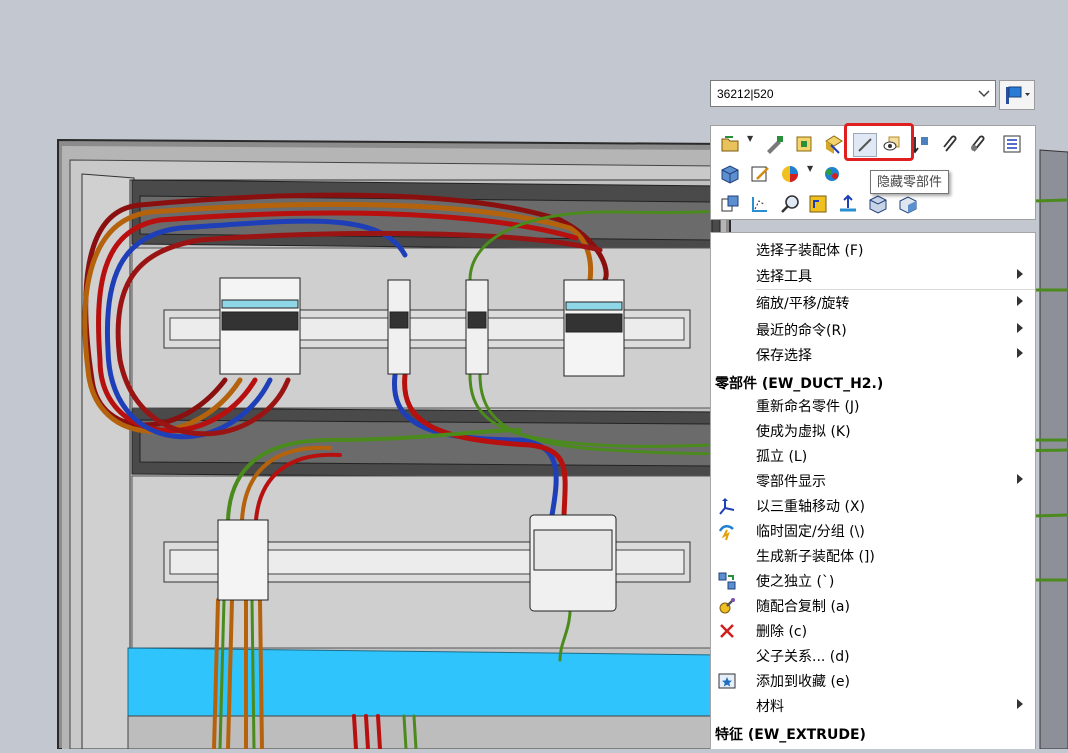 This screenshot has height=753, width=1068. I want to click on edit-part-icon, so click(774, 144).